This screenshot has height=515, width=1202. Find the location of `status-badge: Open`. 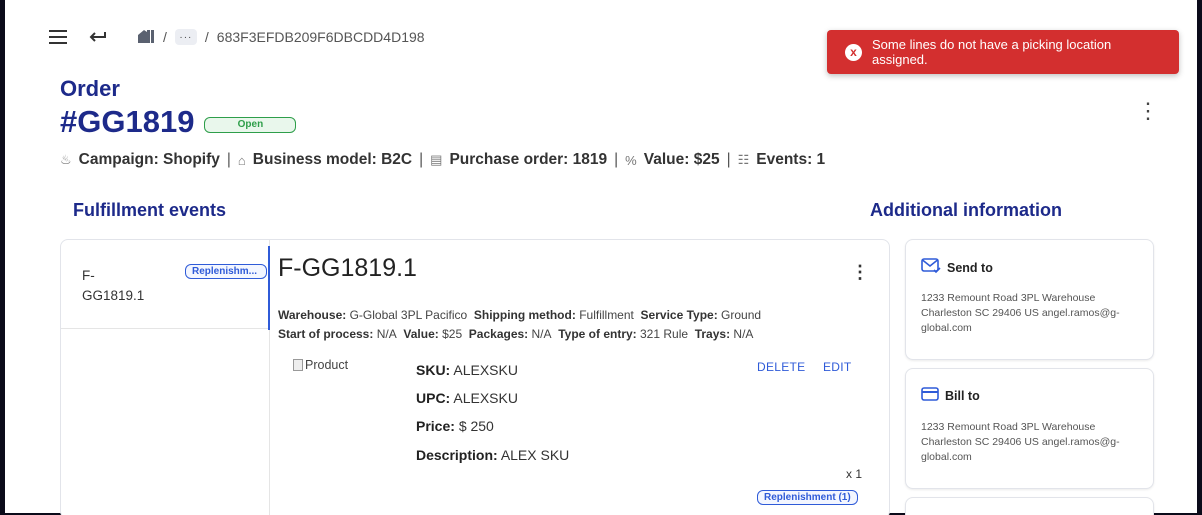

status-badge: Open is located at coordinates (250, 125).